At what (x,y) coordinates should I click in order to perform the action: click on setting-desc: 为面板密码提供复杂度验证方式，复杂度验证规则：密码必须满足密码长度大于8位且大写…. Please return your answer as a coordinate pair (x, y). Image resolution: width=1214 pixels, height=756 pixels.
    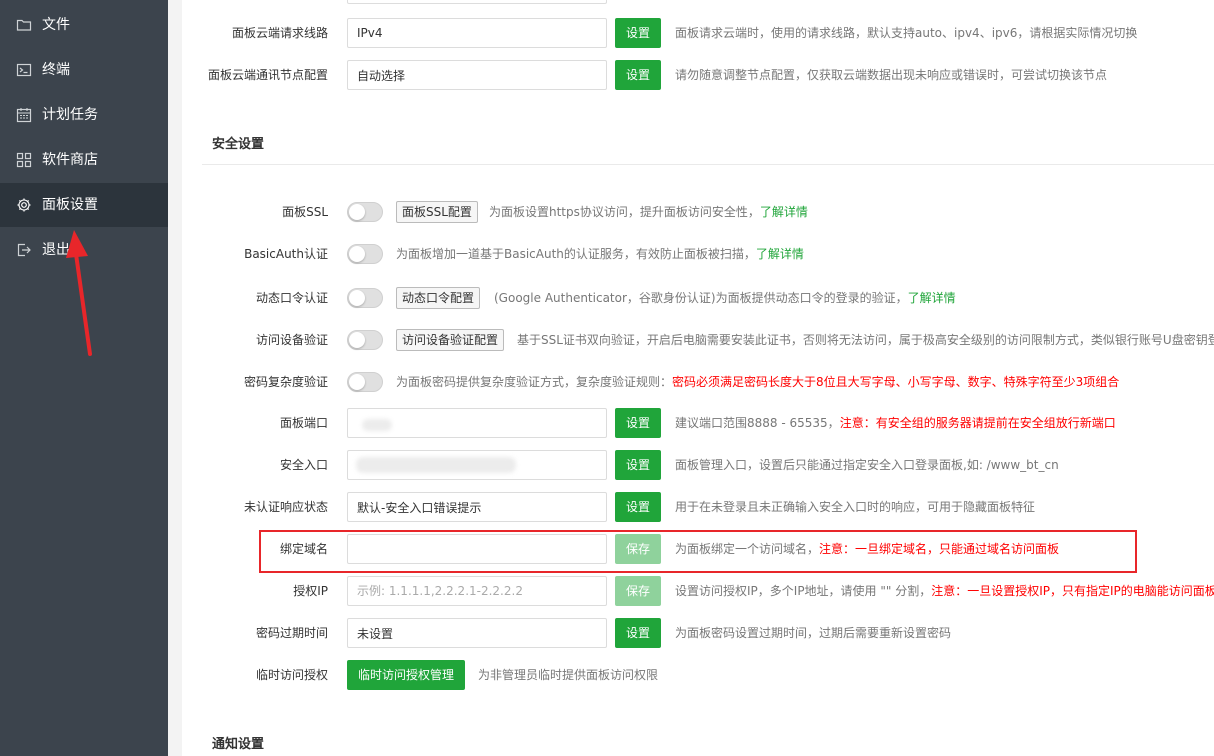
    Looking at the image, I should click on (757, 382).